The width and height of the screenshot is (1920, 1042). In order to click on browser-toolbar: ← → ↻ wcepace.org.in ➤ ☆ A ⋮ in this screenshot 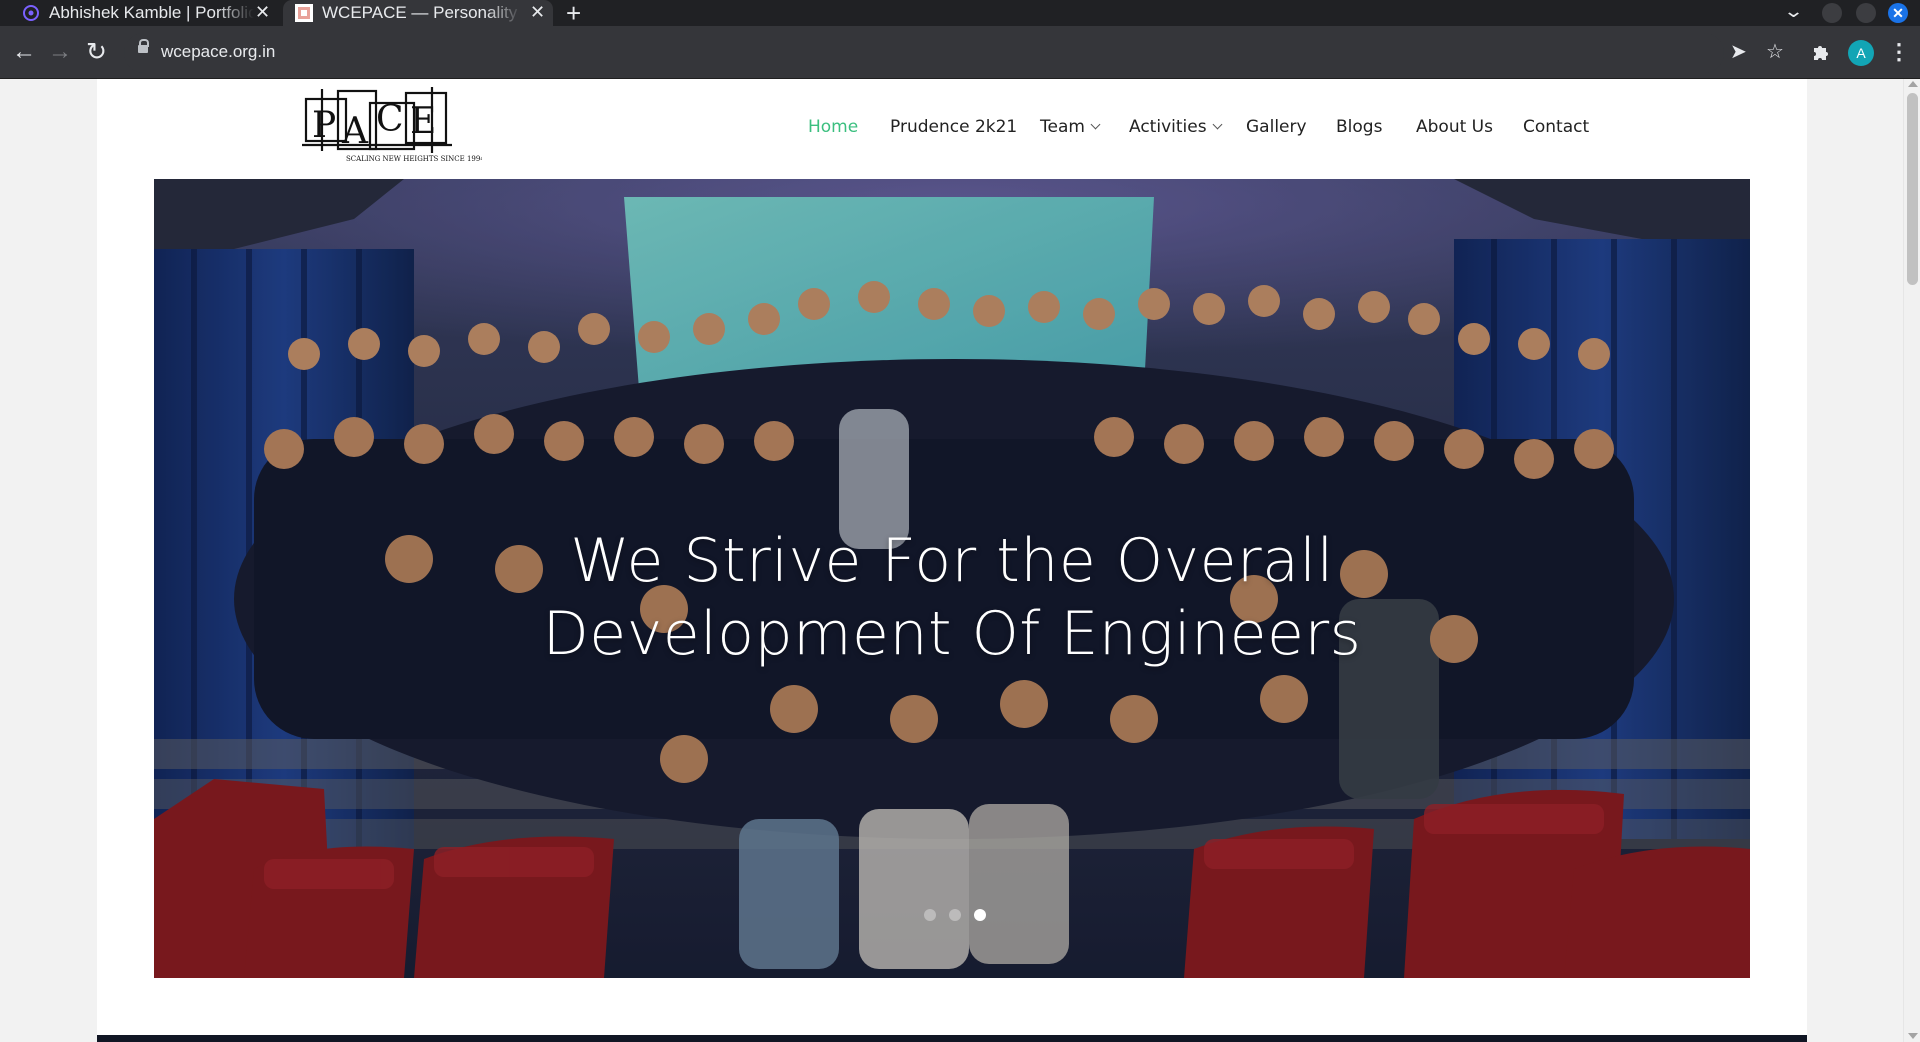, I will do `click(960, 52)`.